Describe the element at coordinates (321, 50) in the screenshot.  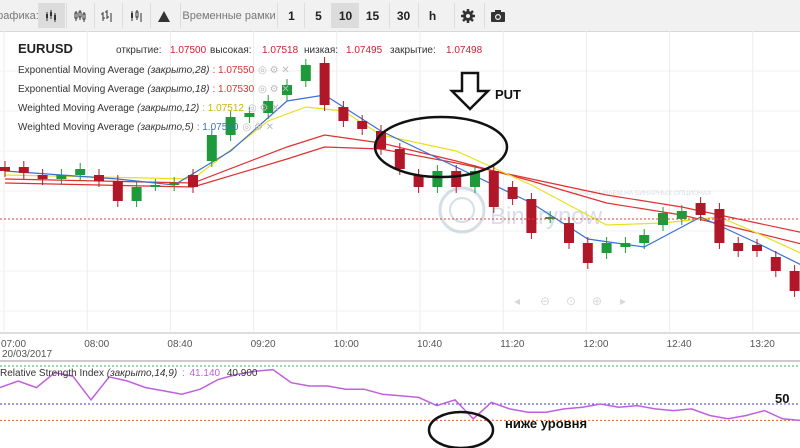
I see `low-label: низкая:` at that location.